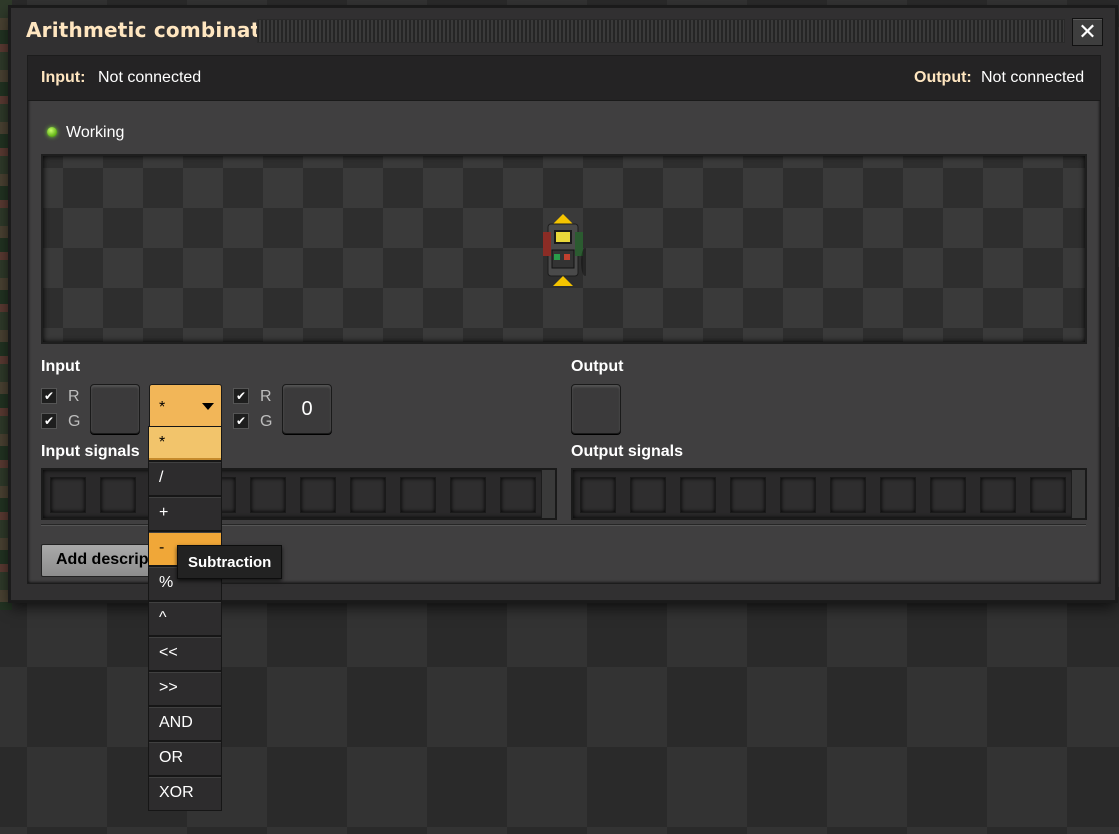  I want to click on input-left-green-label: G, so click(74, 421).